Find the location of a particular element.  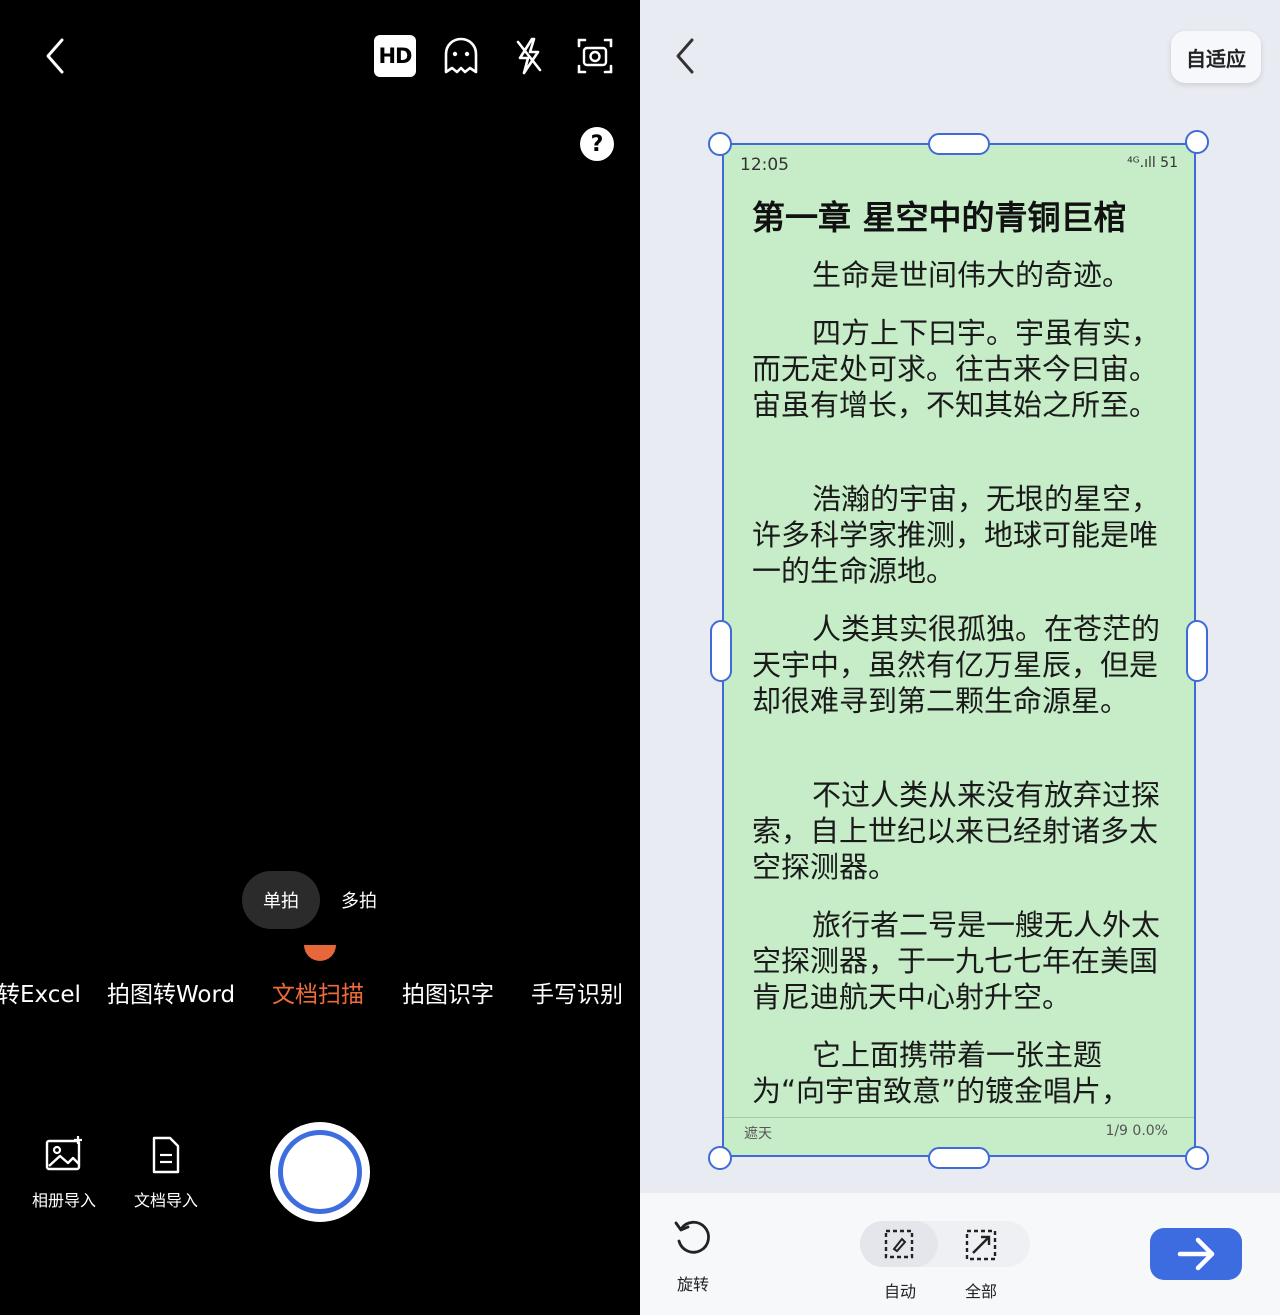

hd-toggle-button: HD is located at coordinates (395, 56).